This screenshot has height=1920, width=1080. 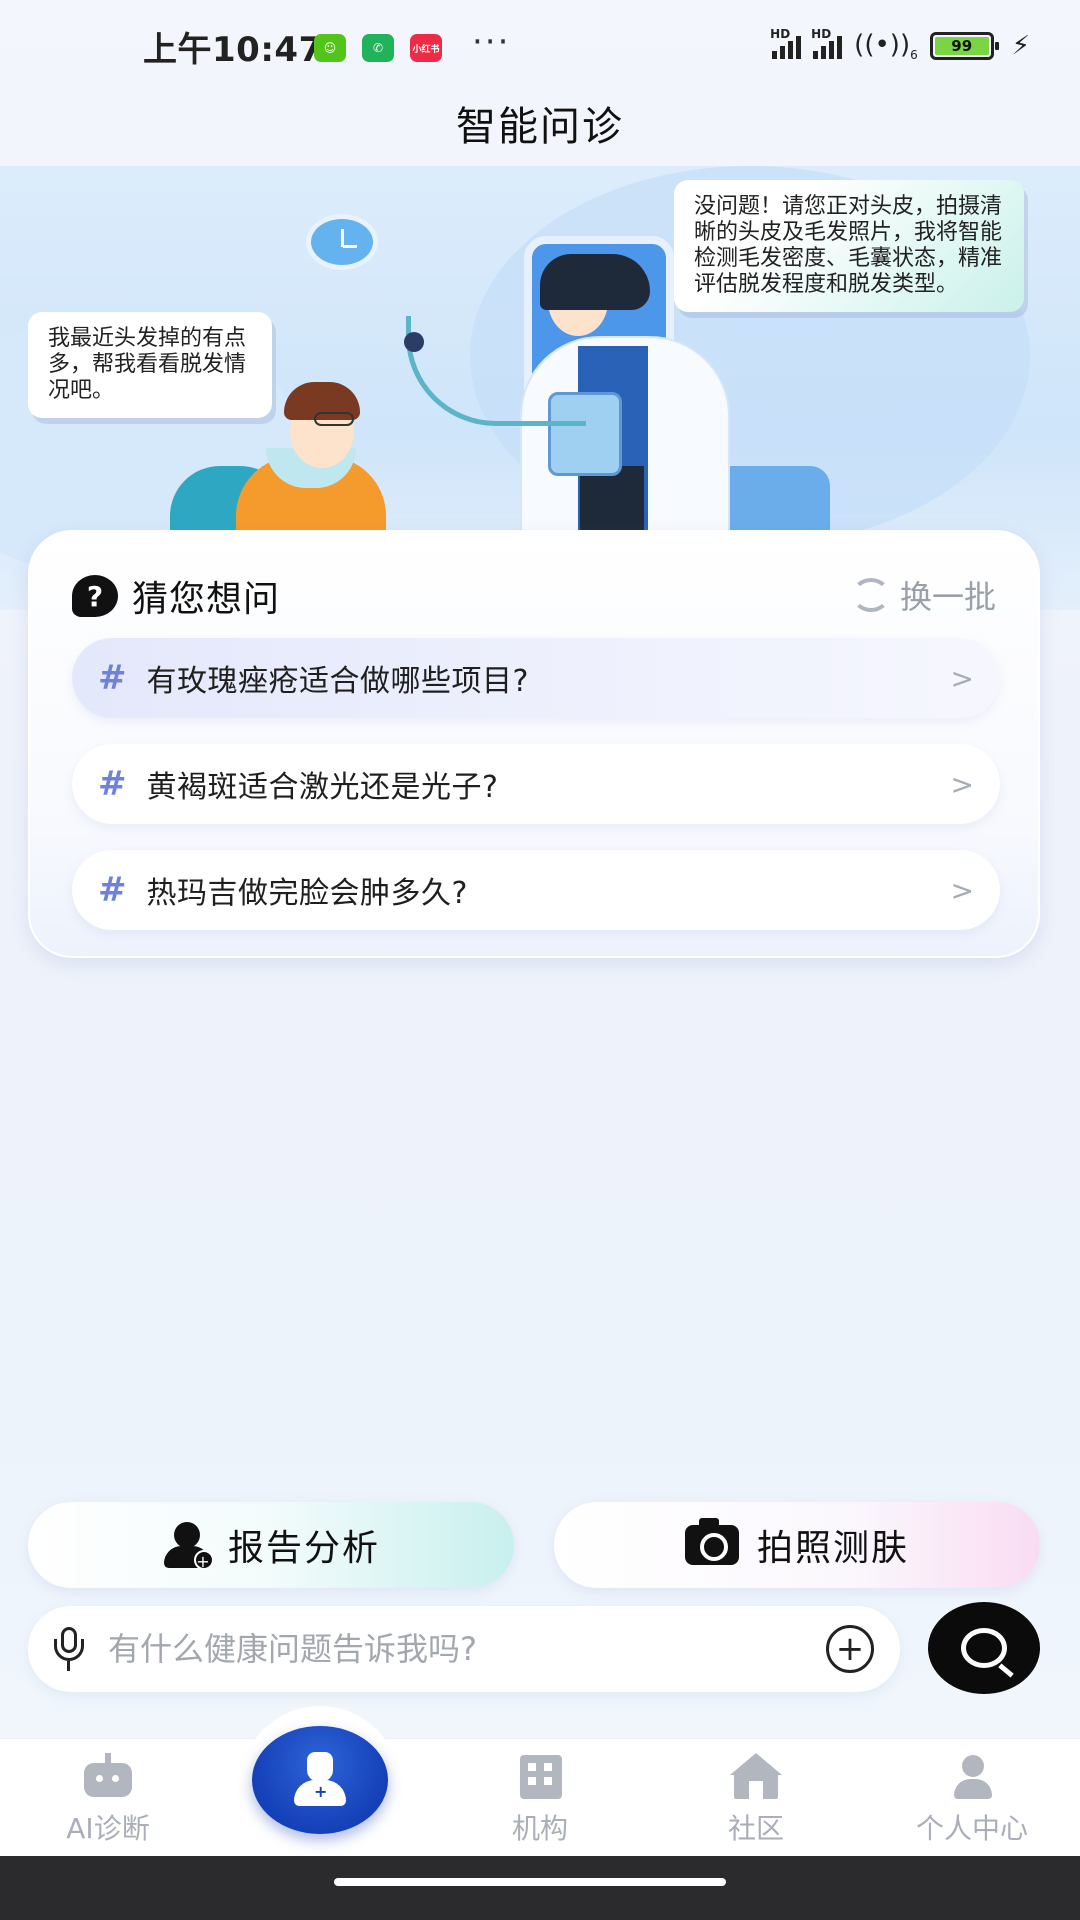 I want to click on stethoscope-head, so click(x=414, y=342).